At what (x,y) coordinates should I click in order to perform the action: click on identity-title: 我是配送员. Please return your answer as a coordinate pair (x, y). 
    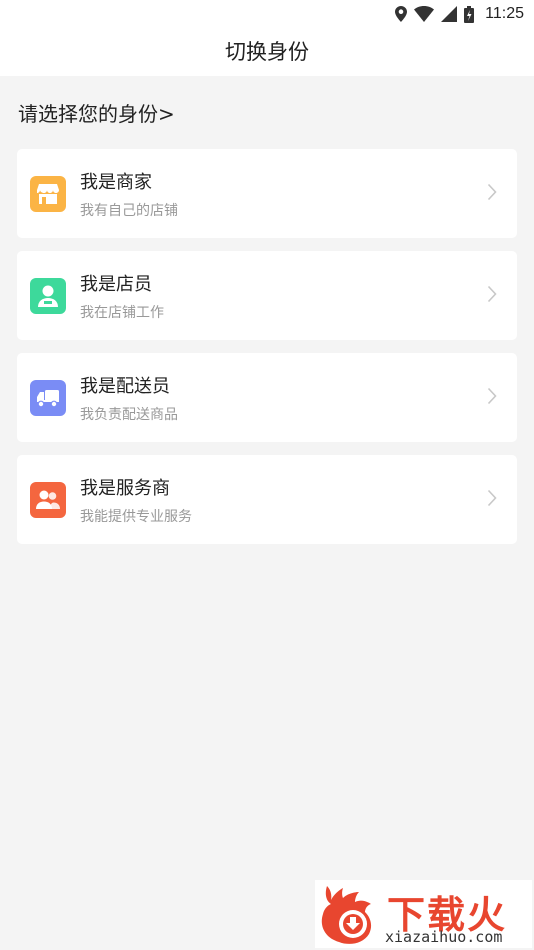
    Looking at the image, I should click on (125, 386).